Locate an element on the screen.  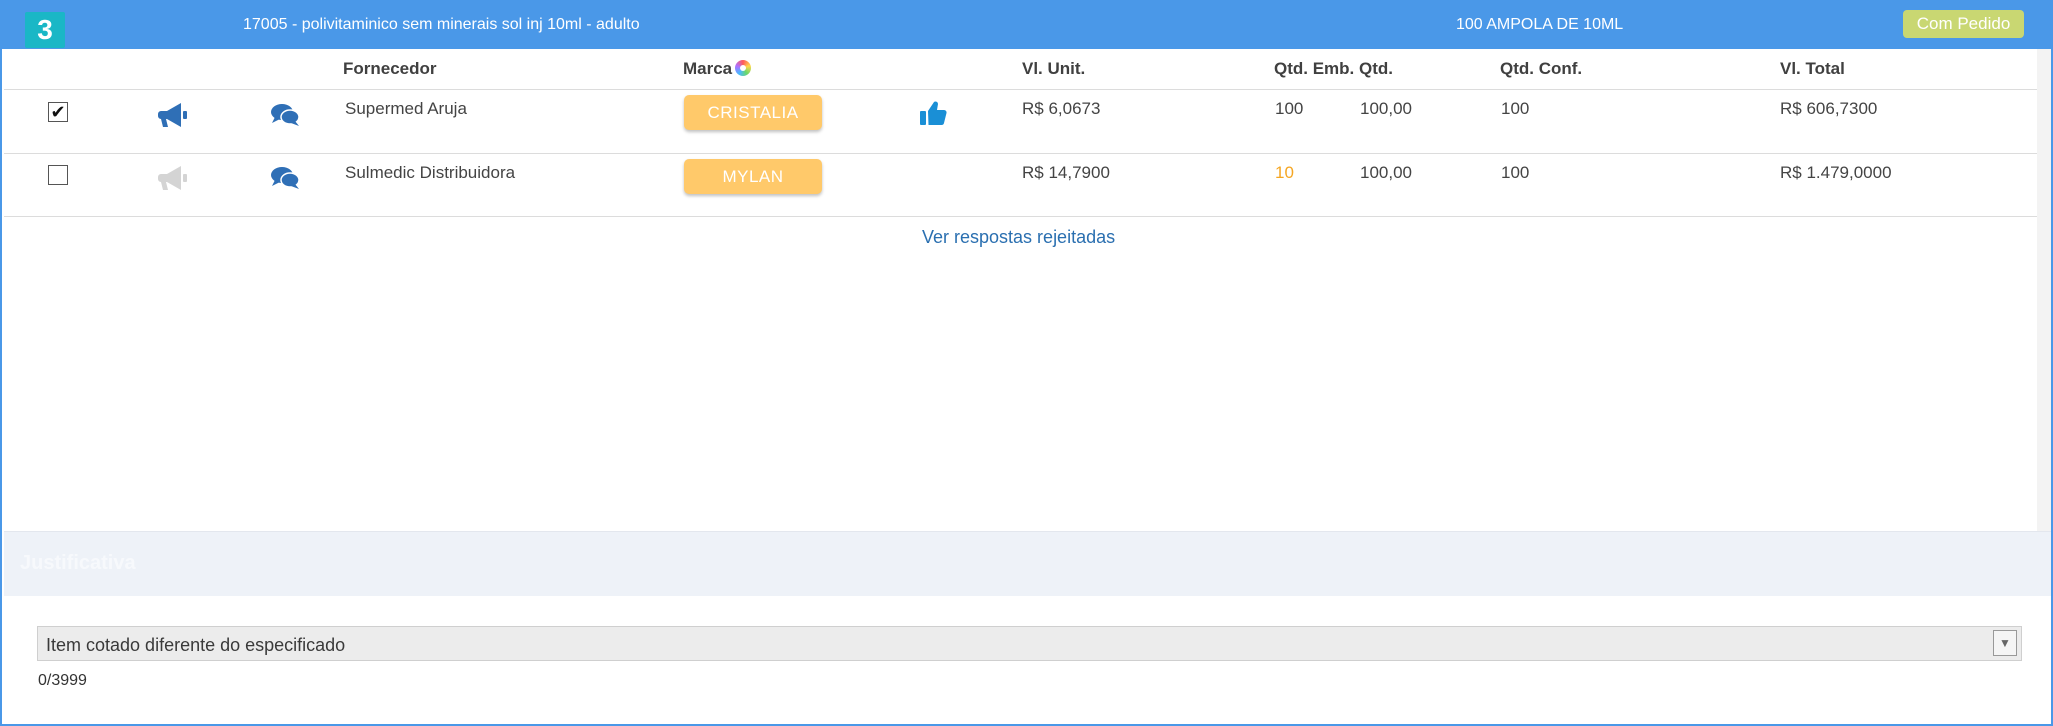
column-header-qty: Qtd. is located at coordinates (1376, 68).